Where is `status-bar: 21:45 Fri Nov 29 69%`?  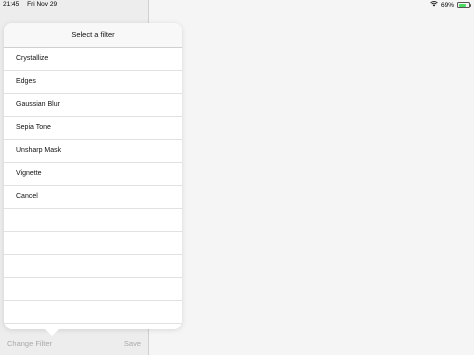 status-bar: 21:45 Fri Nov 29 69% is located at coordinates (237, 5).